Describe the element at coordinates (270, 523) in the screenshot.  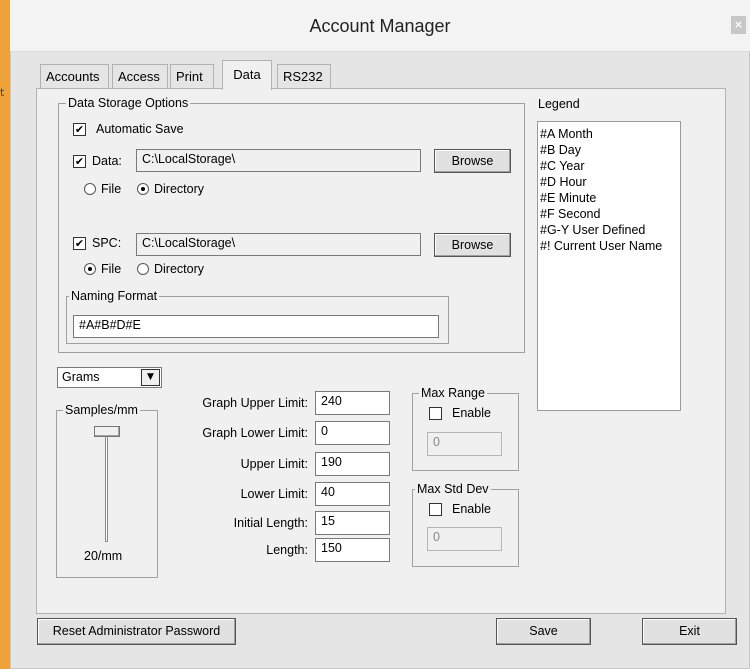
I see `initial-length-label: Initial Length:` at that location.